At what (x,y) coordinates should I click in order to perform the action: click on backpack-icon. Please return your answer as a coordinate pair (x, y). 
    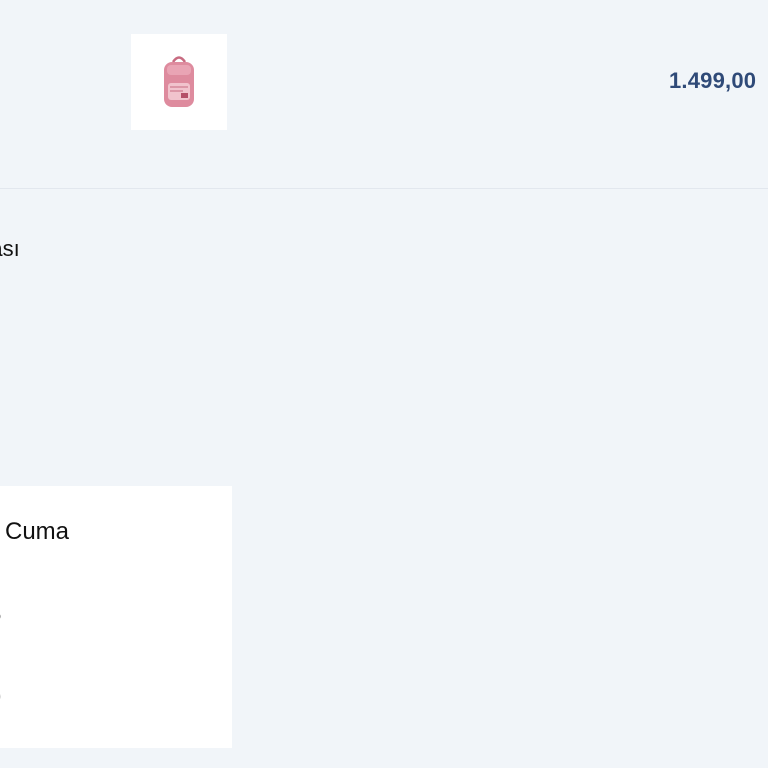
    Looking at the image, I should click on (179, 81).